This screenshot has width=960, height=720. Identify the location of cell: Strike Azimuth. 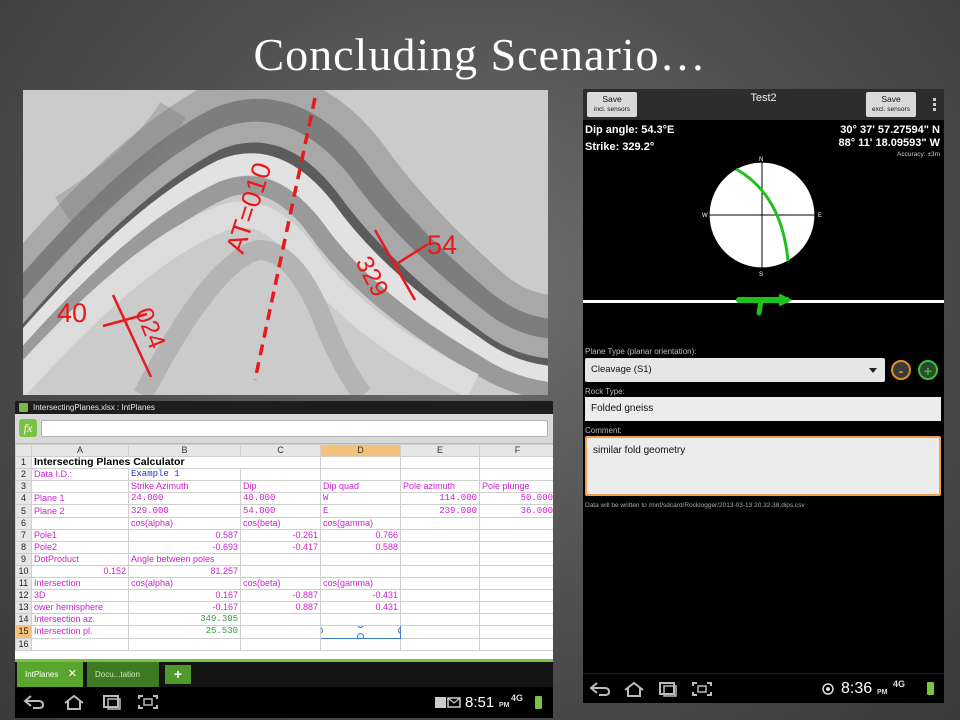
(184, 487).